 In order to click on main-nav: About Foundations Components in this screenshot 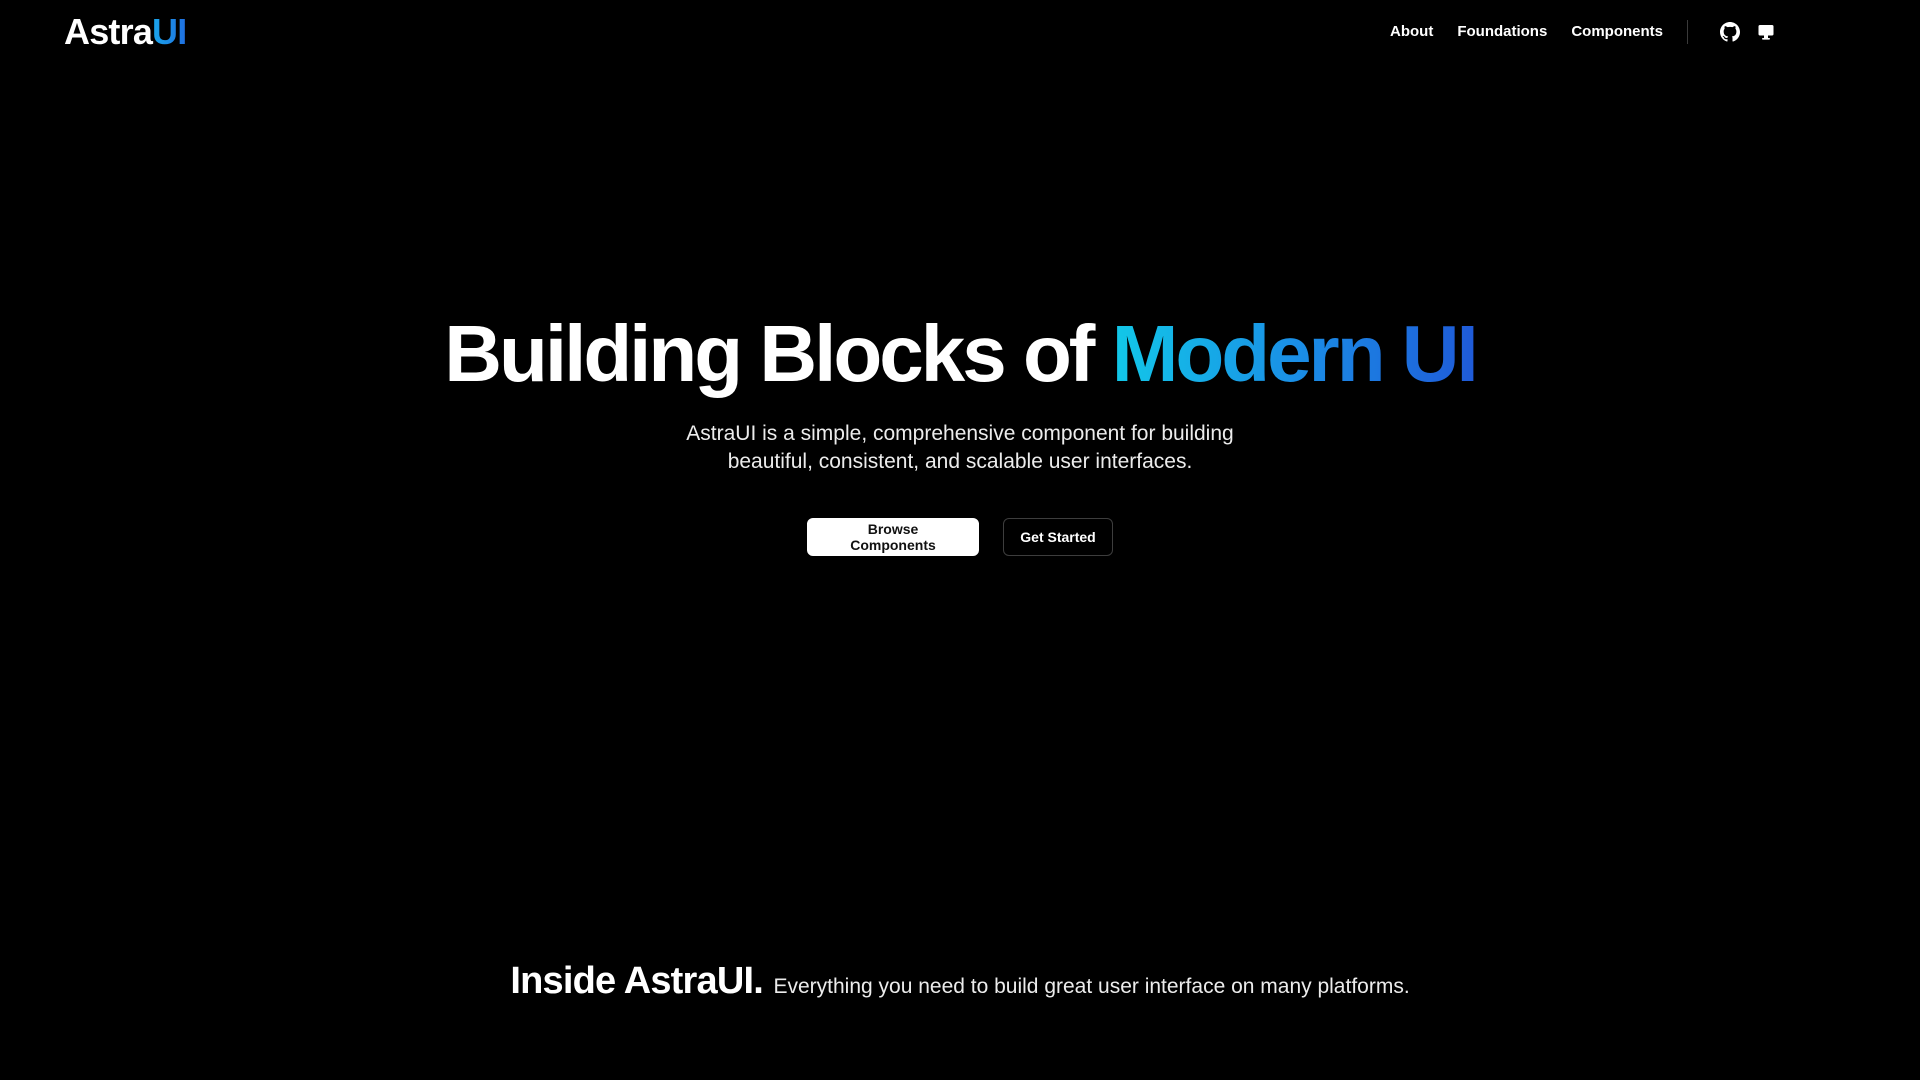, I will do `click(1571, 32)`.